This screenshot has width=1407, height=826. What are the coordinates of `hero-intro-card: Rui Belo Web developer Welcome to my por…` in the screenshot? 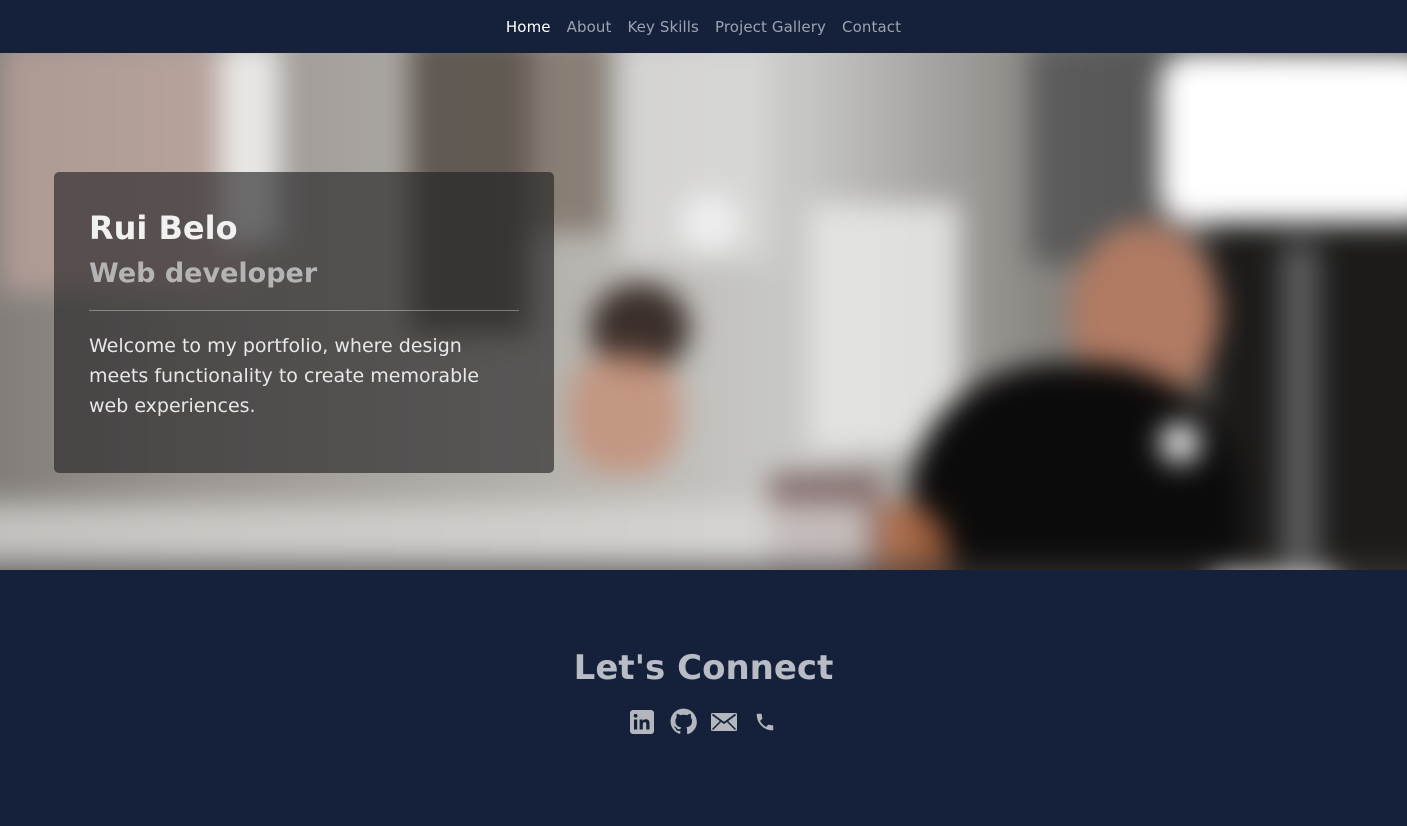 It's located at (304, 322).